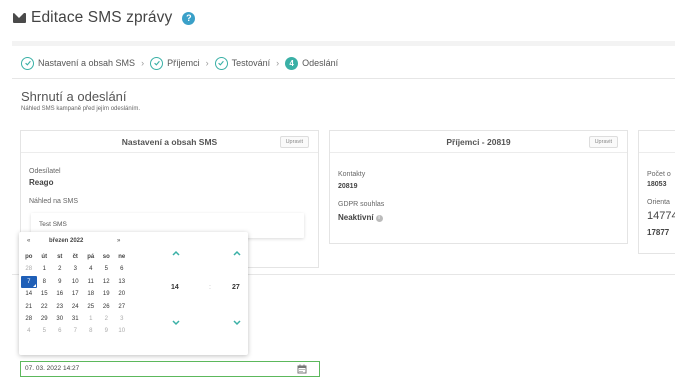 This screenshot has height=385, width=675. What do you see at coordinates (348, 186) in the screenshot?
I see `contacts-value: 20819` at bounding box center [348, 186].